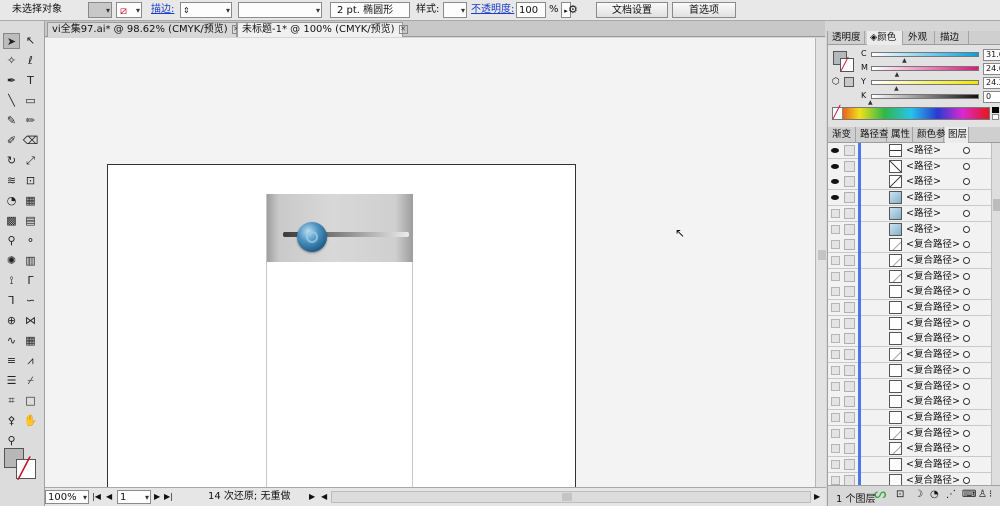  What do you see at coordinates (951, 494) in the screenshot?
I see `options-icon: ⋰` at bounding box center [951, 494].